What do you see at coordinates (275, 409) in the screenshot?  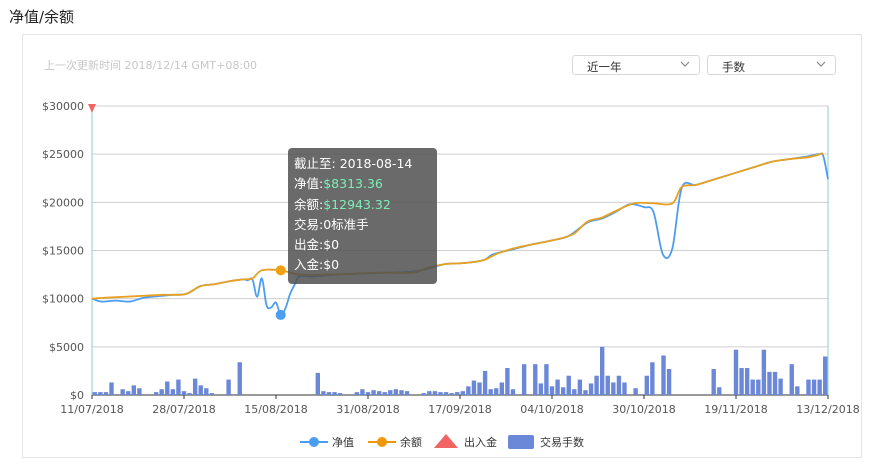 I see `x-tick-label: 15/08/2018` at bounding box center [275, 409].